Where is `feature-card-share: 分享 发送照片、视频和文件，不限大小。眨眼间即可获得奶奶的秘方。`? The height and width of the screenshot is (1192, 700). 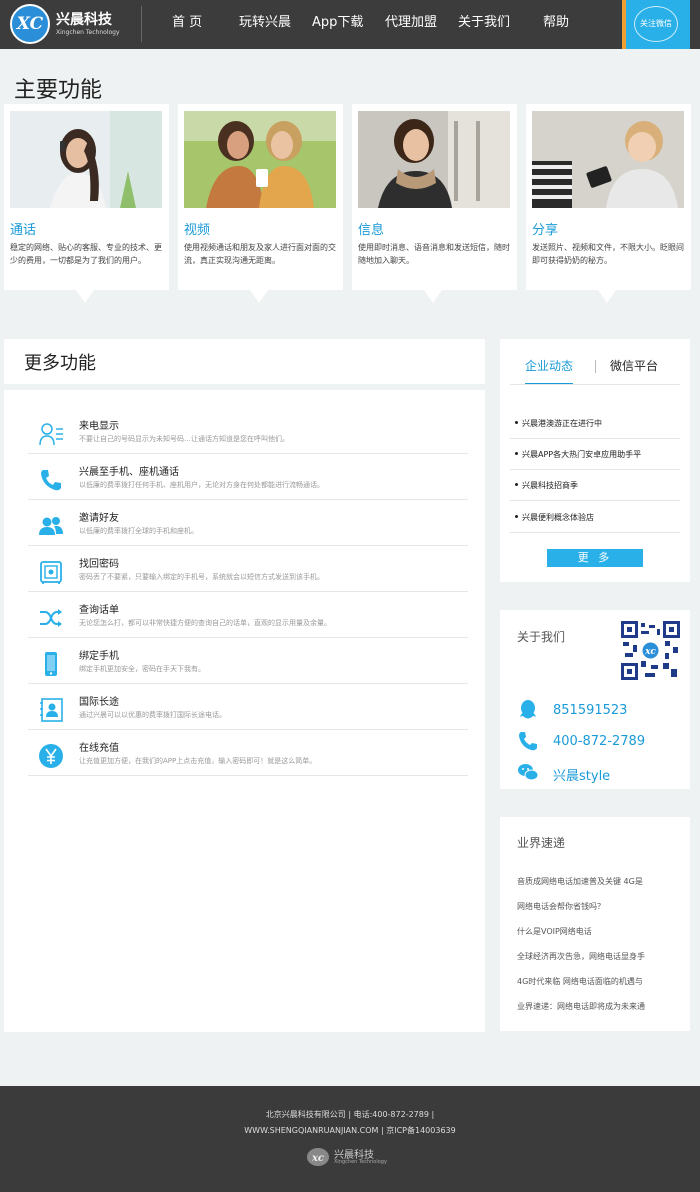
feature-card-share: 分享 发送照片、视频和文件，不限大小。眨眼间即可获得奶奶的秘方。 is located at coordinates (608, 203).